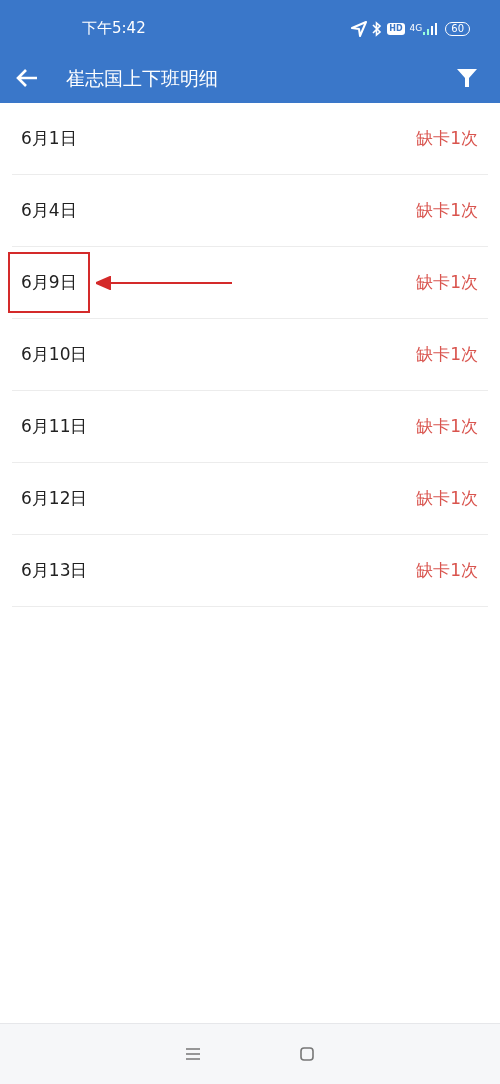 This screenshot has width=500, height=1084. What do you see at coordinates (114, 29) in the screenshot?
I see `status-time: 下午5:42` at bounding box center [114, 29].